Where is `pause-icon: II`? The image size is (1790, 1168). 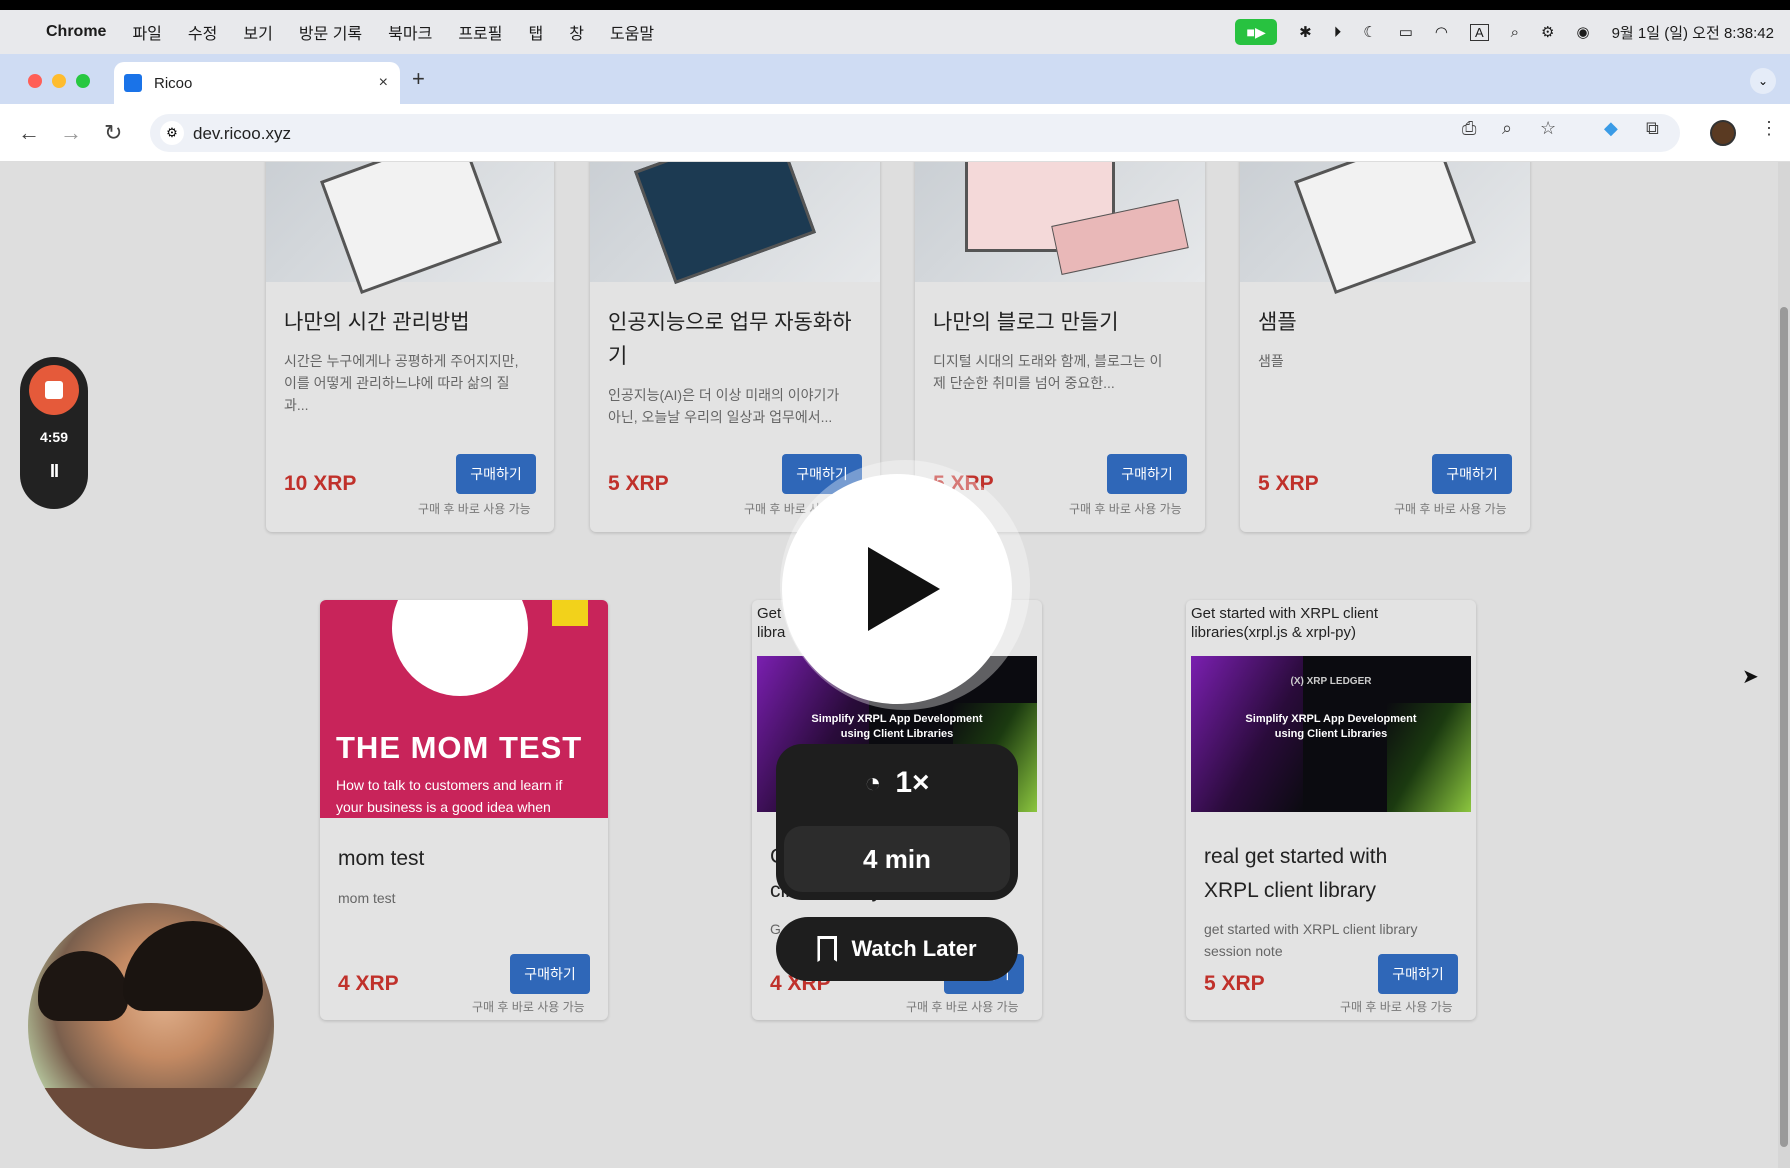
pause-icon: II is located at coordinates (54, 471).